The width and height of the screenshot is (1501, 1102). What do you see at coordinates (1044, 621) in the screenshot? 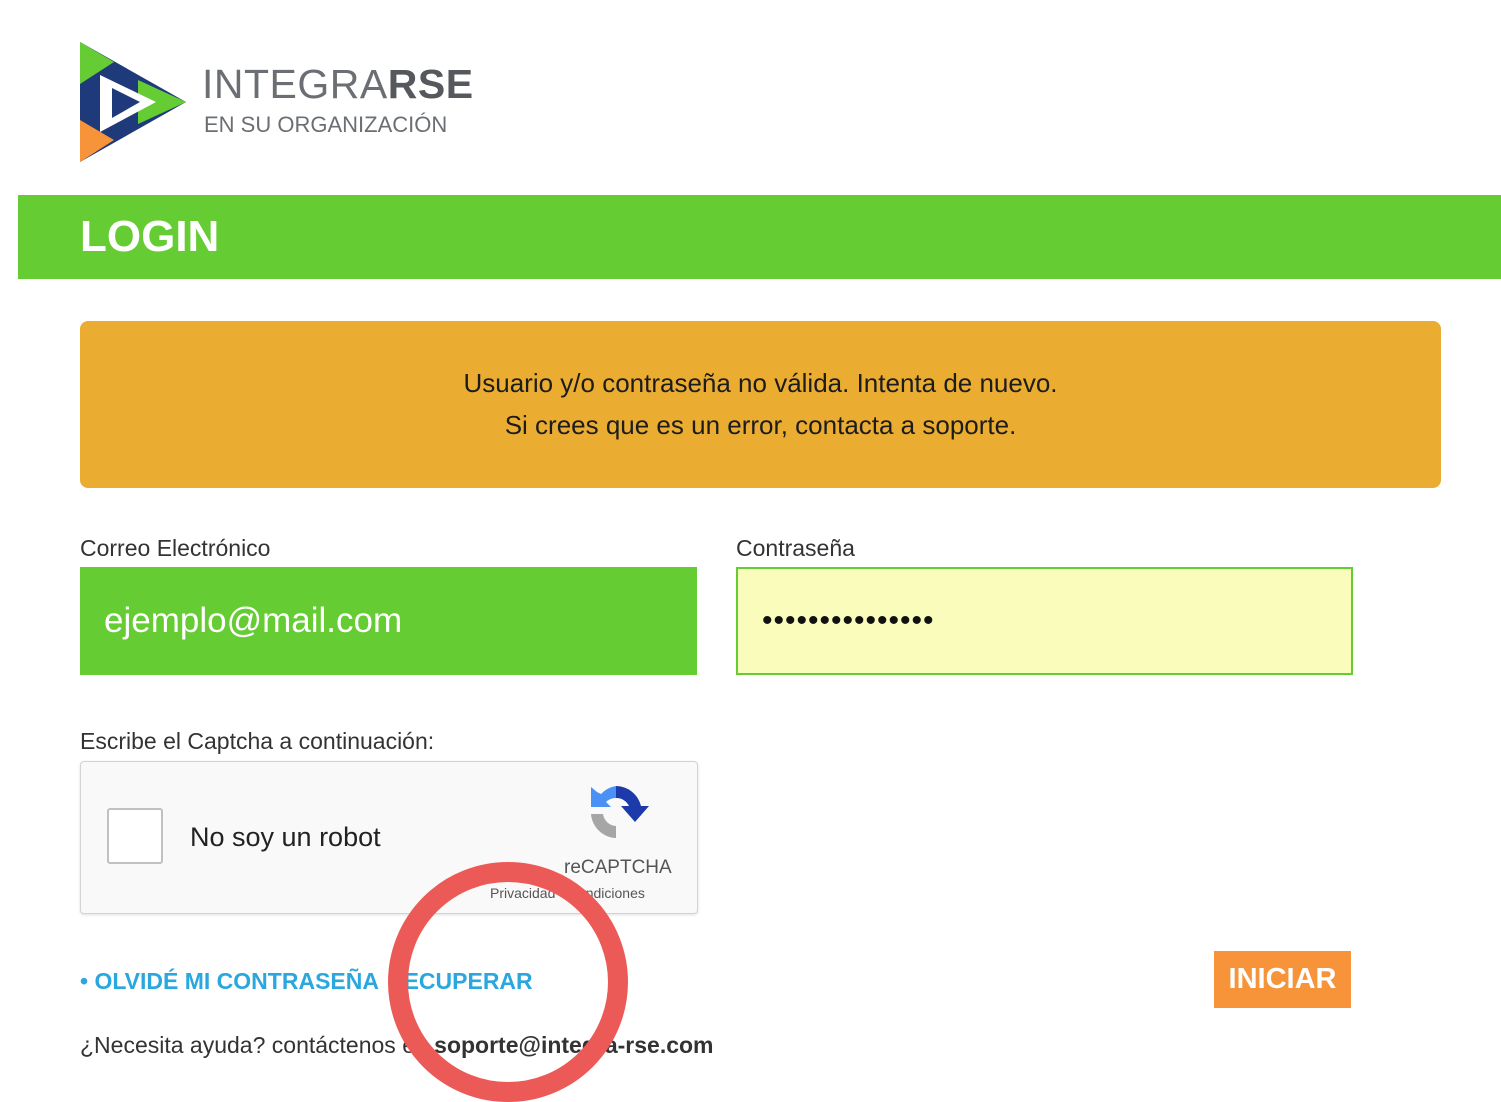
I see `password-field` at bounding box center [1044, 621].